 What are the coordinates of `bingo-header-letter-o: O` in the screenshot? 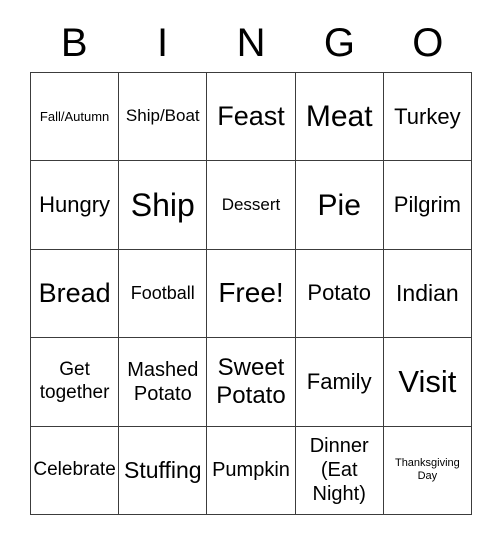 It's located at (428, 43).